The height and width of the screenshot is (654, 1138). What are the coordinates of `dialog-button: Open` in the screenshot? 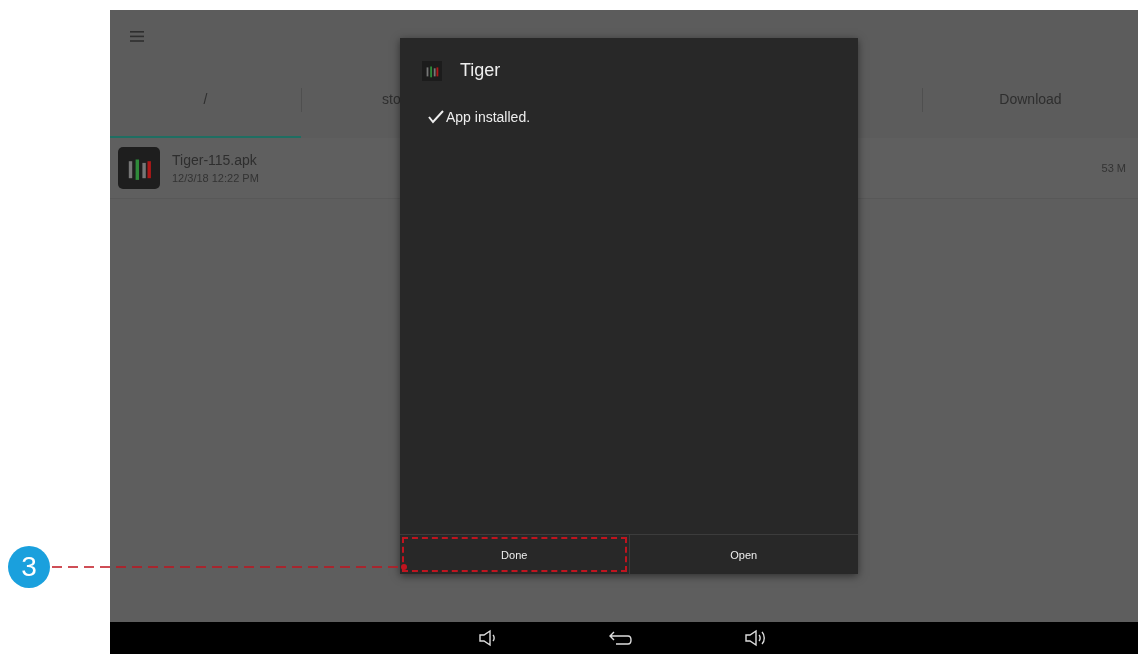 It's located at (743, 554).